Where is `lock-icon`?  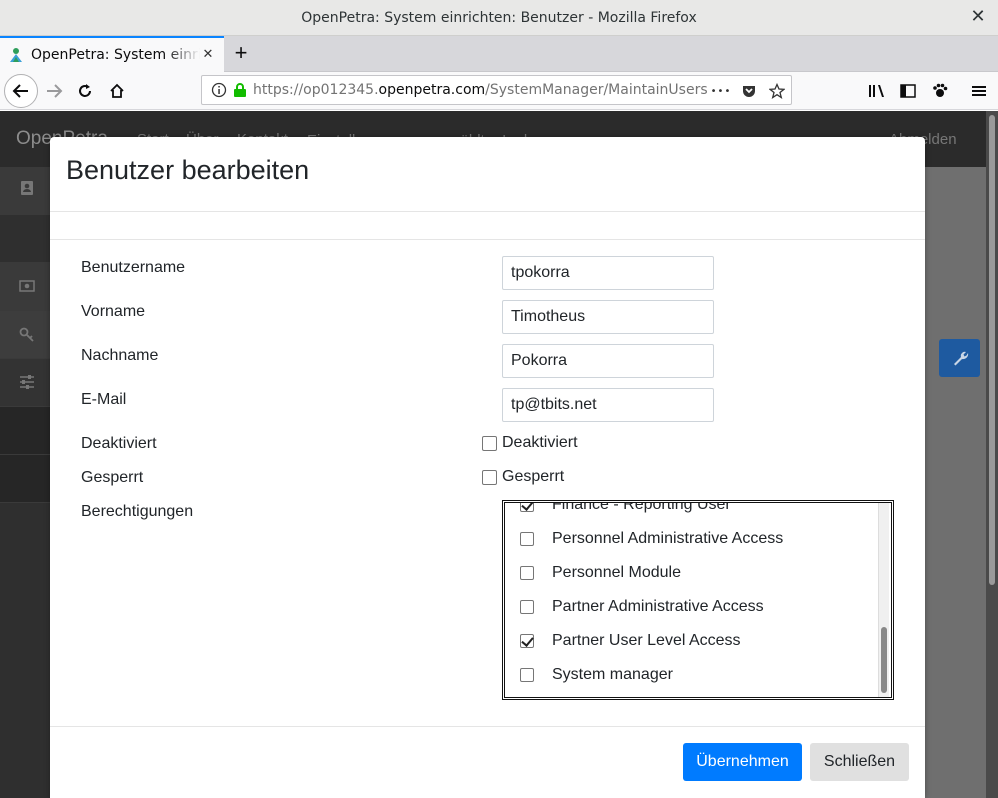 lock-icon is located at coordinates (240, 90).